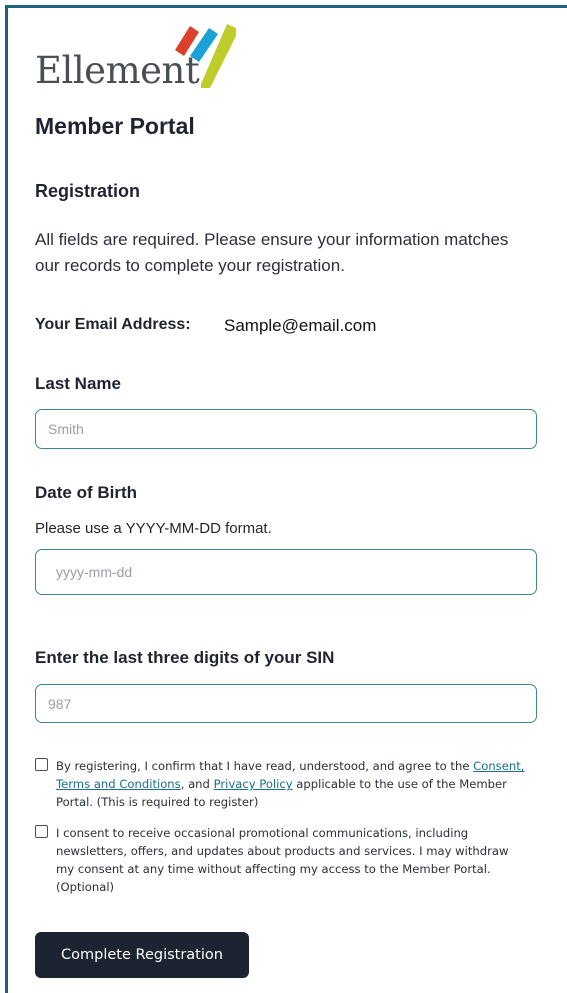 The height and width of the screenshot is (993, 567). Describe the element at coordinates (41, 831) in the screenshot. I see `marketing-checkbox` at that location.